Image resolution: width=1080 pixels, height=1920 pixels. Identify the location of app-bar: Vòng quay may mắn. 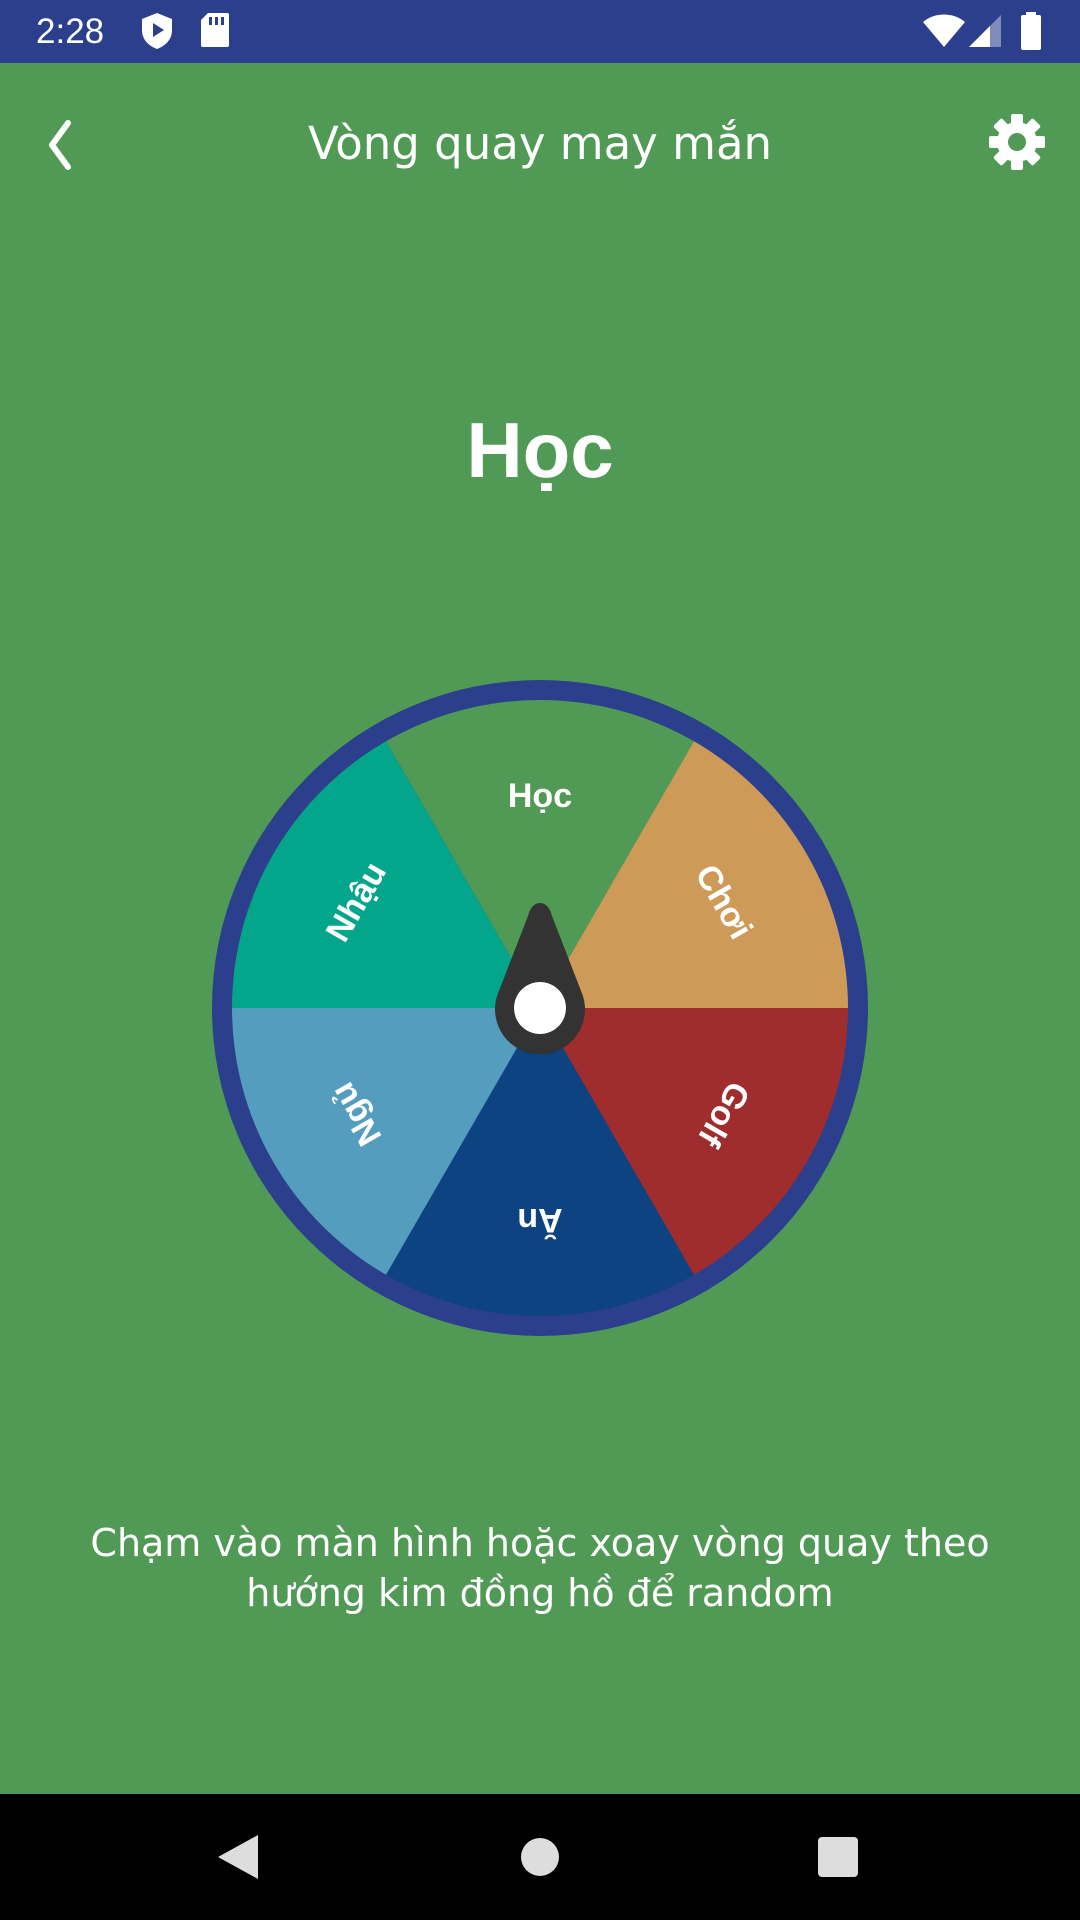
(540, 143).